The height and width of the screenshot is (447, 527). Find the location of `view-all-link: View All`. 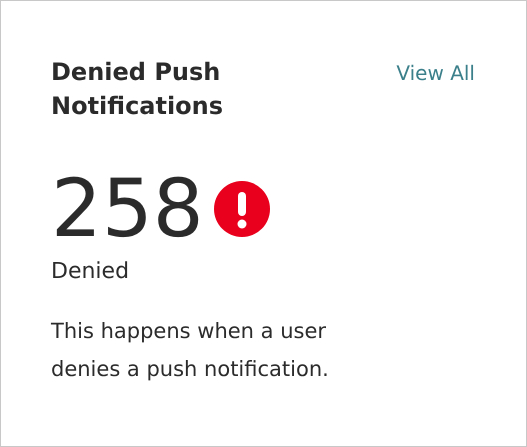

view-all-link: View All is located at coordinates (435, 73).